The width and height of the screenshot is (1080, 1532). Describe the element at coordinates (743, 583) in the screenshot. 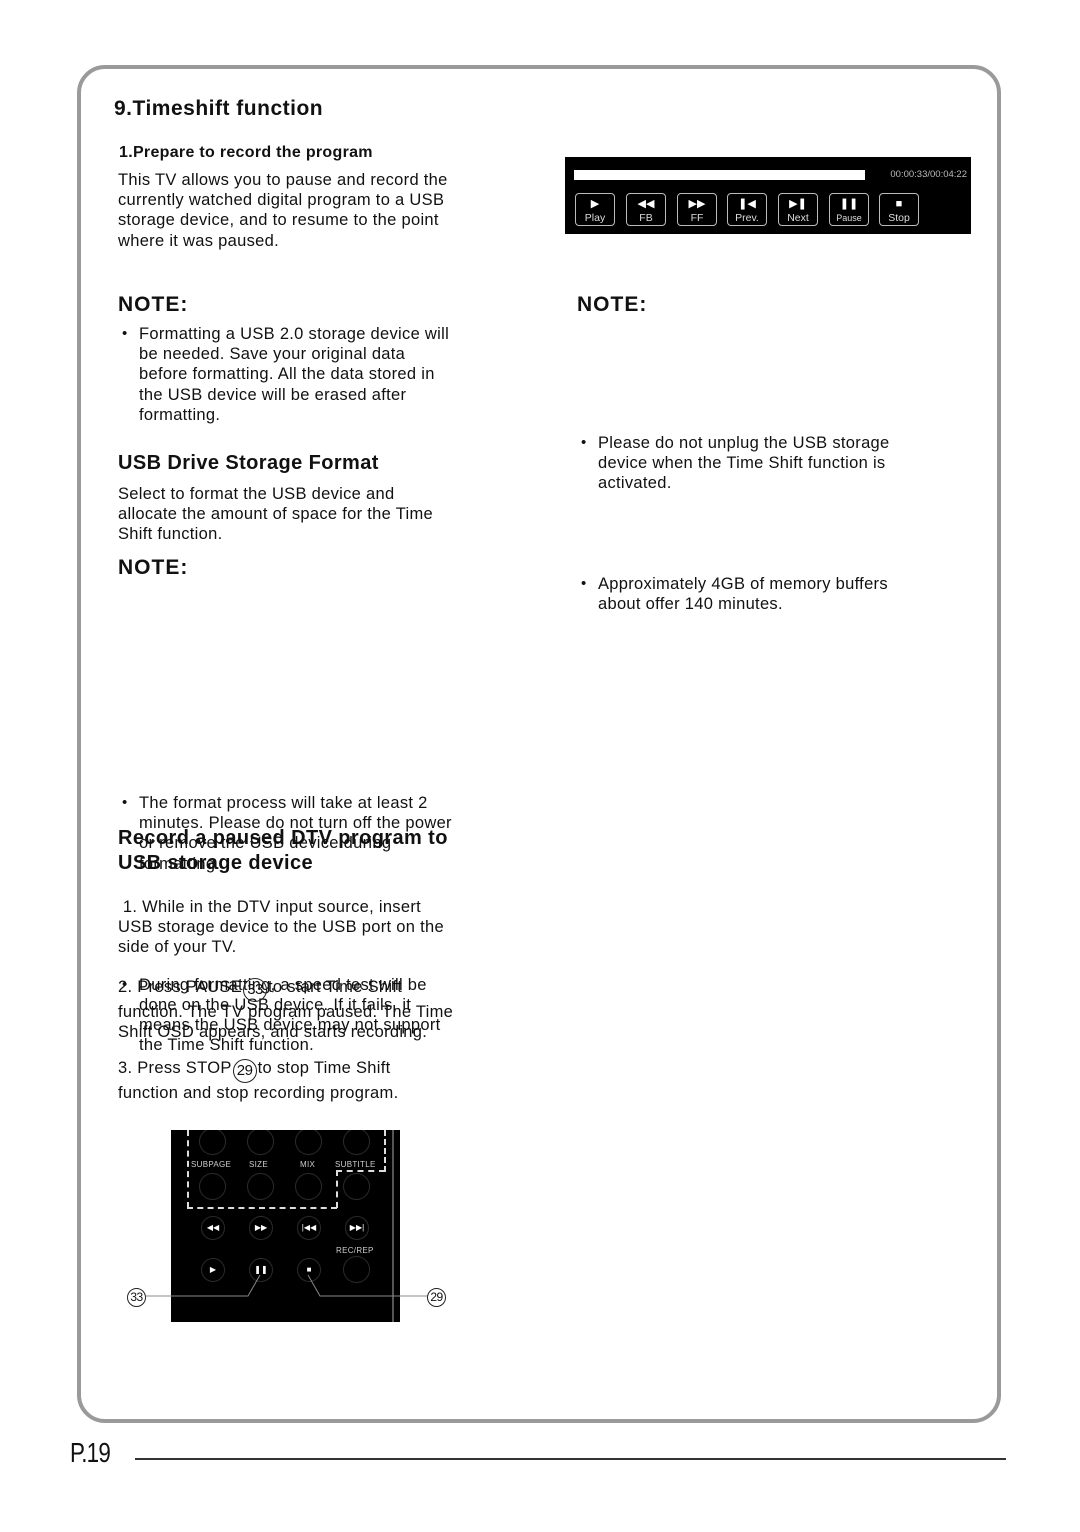

I see `text-line: Approximately 4GB of memory buffers` at that location.